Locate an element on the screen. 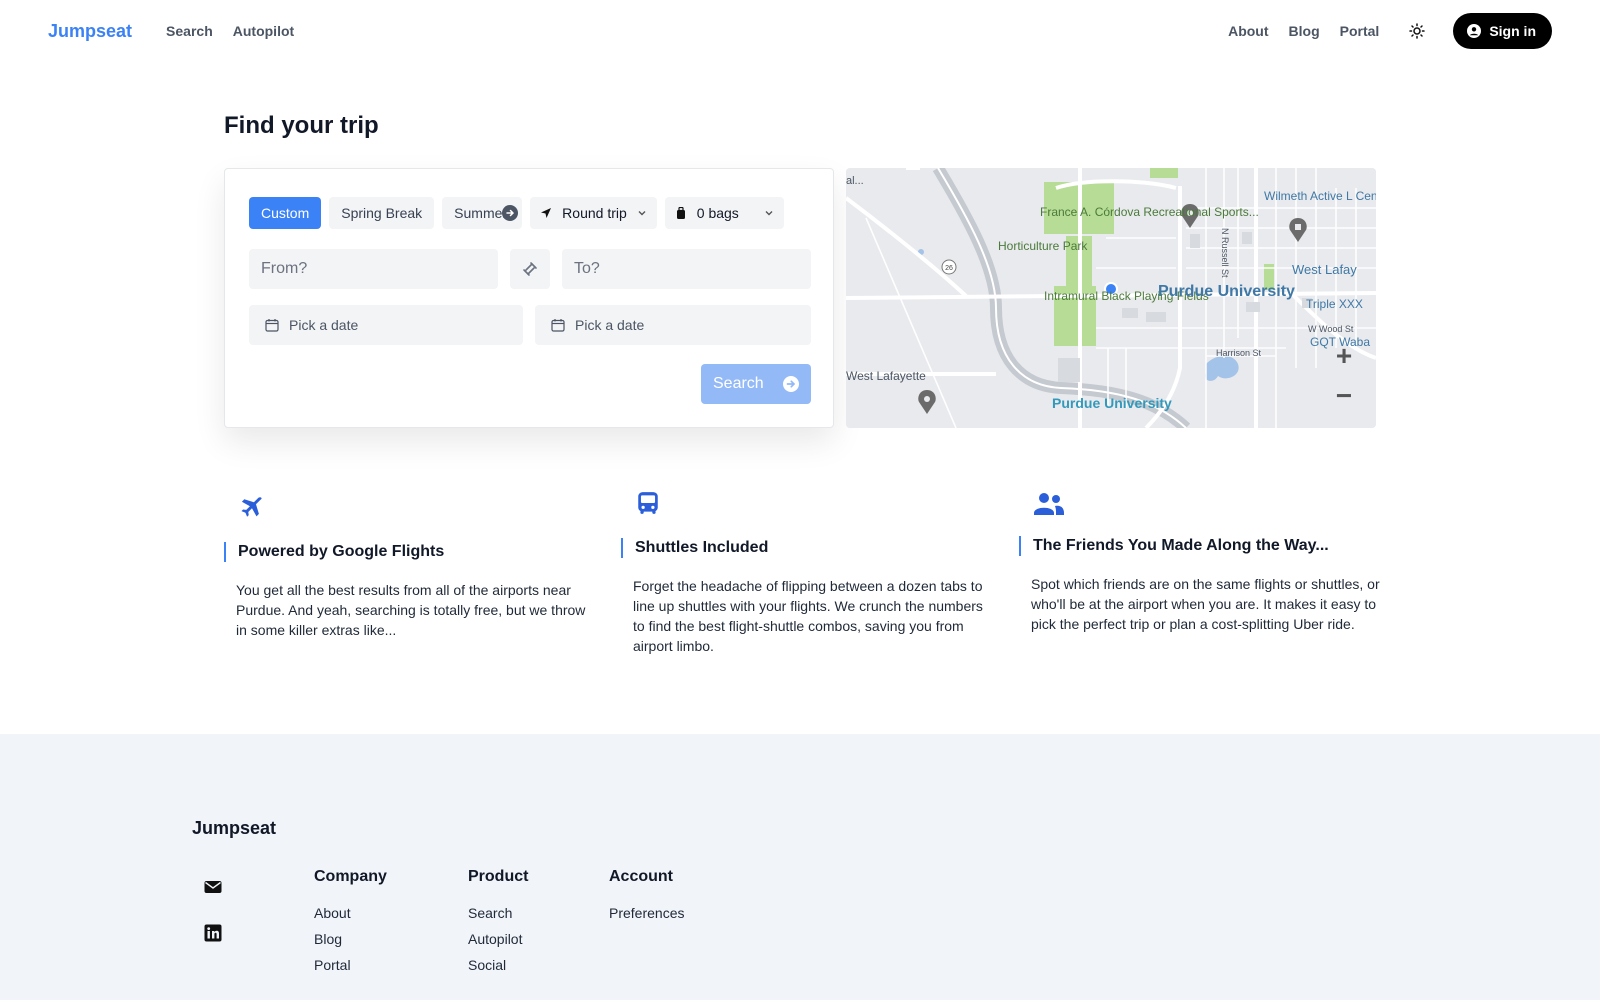 Image resolution: width=1600 pixels, height=1000 pixels. footer-link-autopilot: Autopilot is located at coordinates (498, 939).